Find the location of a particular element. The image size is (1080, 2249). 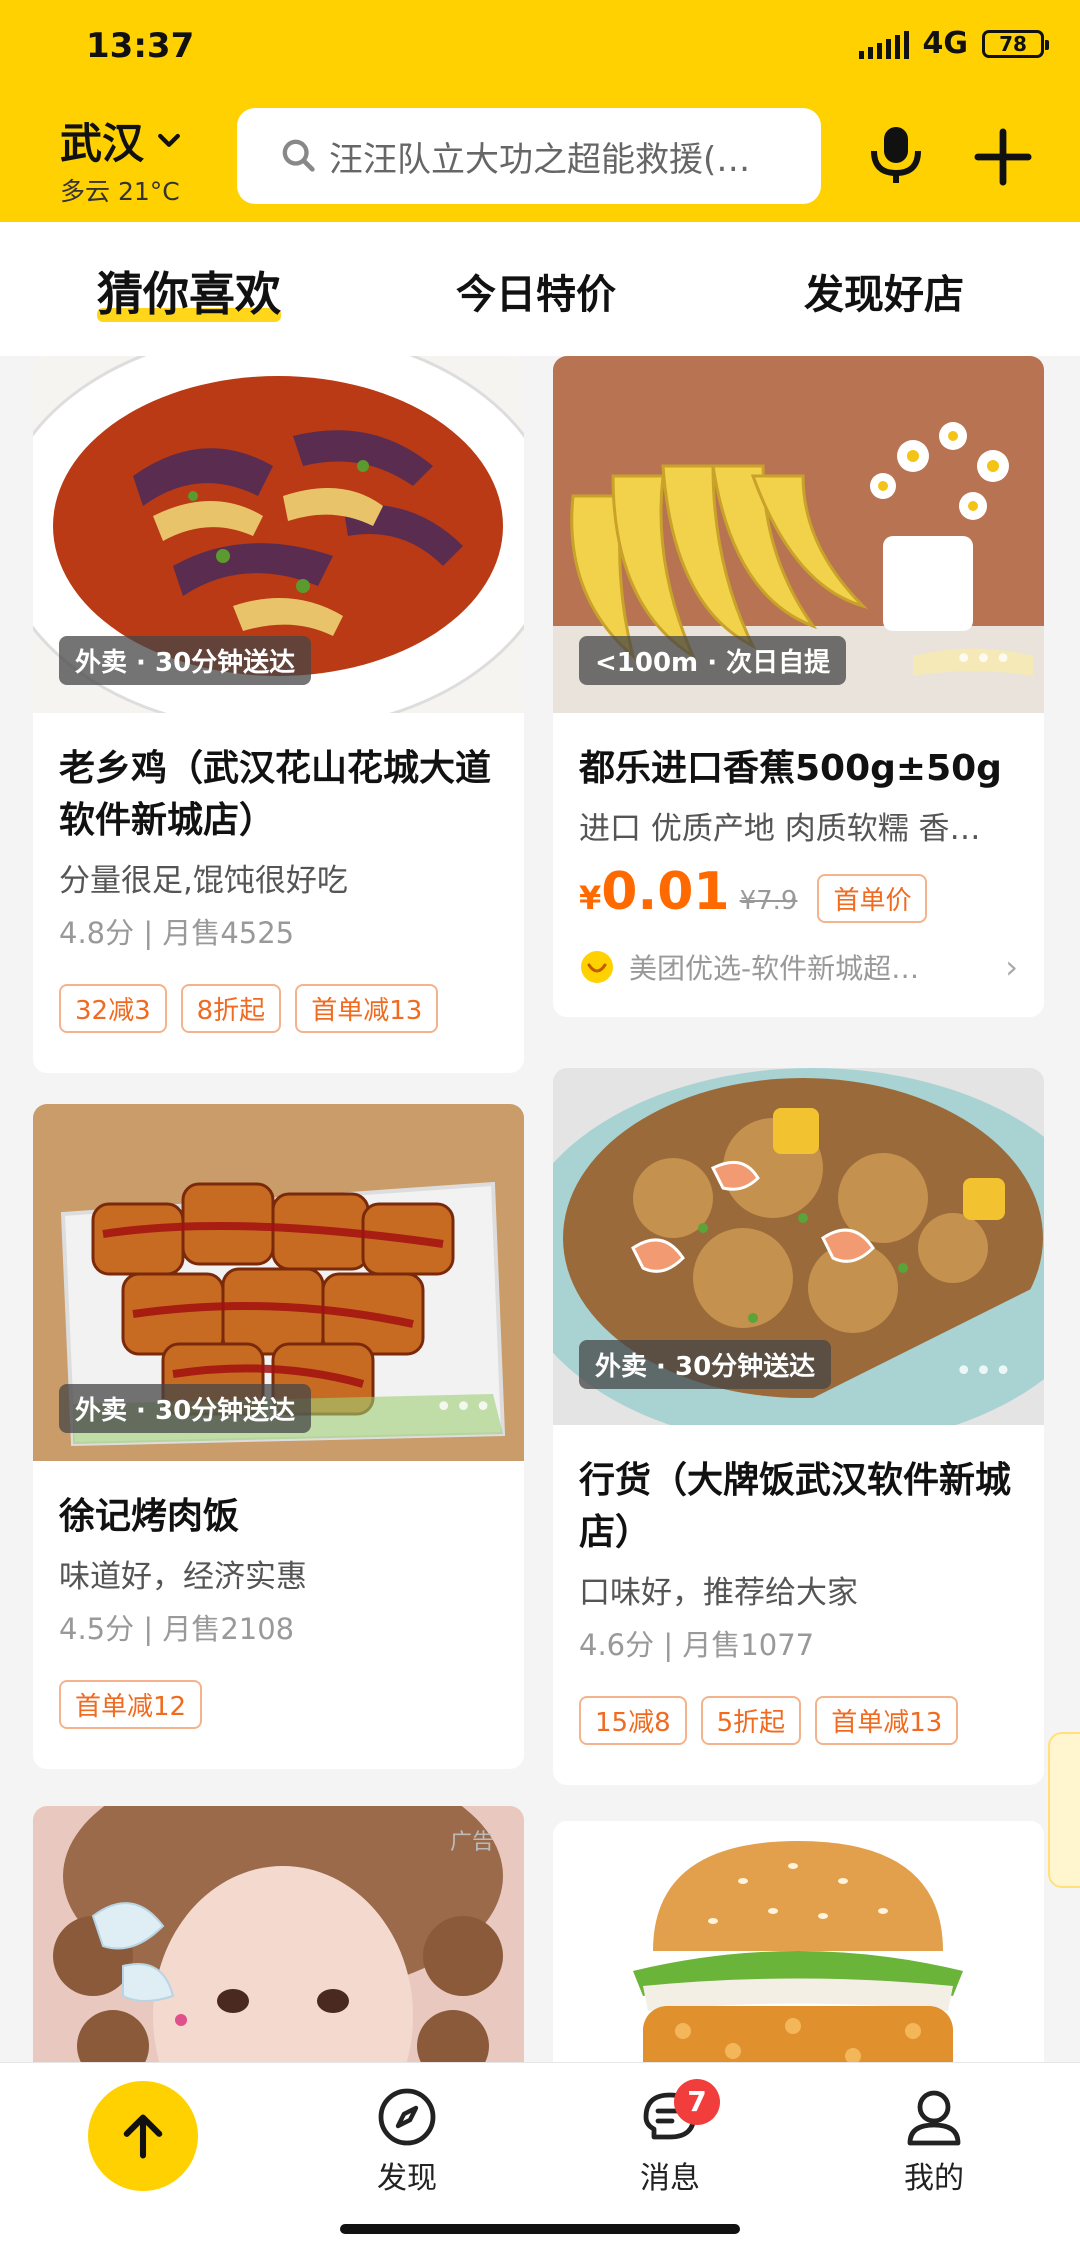

promo-tags: 32减3 8折起 首单减13 is located at coordinates (278, 1008).